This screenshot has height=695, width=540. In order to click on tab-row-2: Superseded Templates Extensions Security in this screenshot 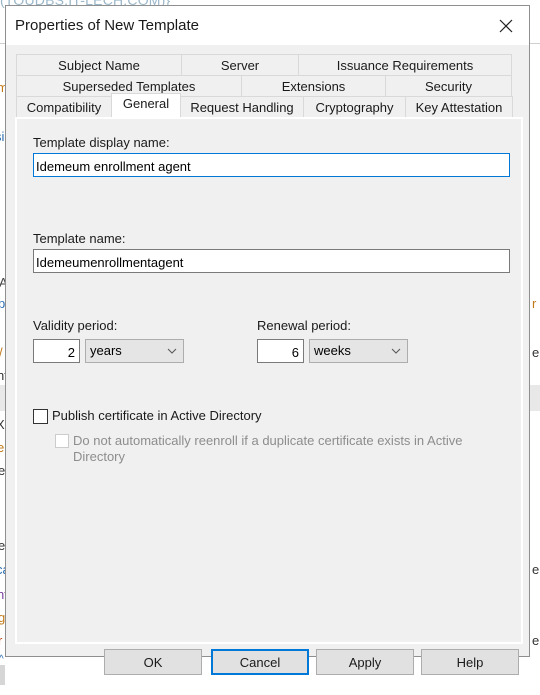, I will do `click(264, 85)`.